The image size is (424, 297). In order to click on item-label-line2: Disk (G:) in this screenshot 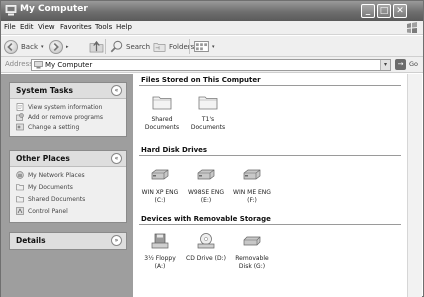, I will do `click(252, 266)`.